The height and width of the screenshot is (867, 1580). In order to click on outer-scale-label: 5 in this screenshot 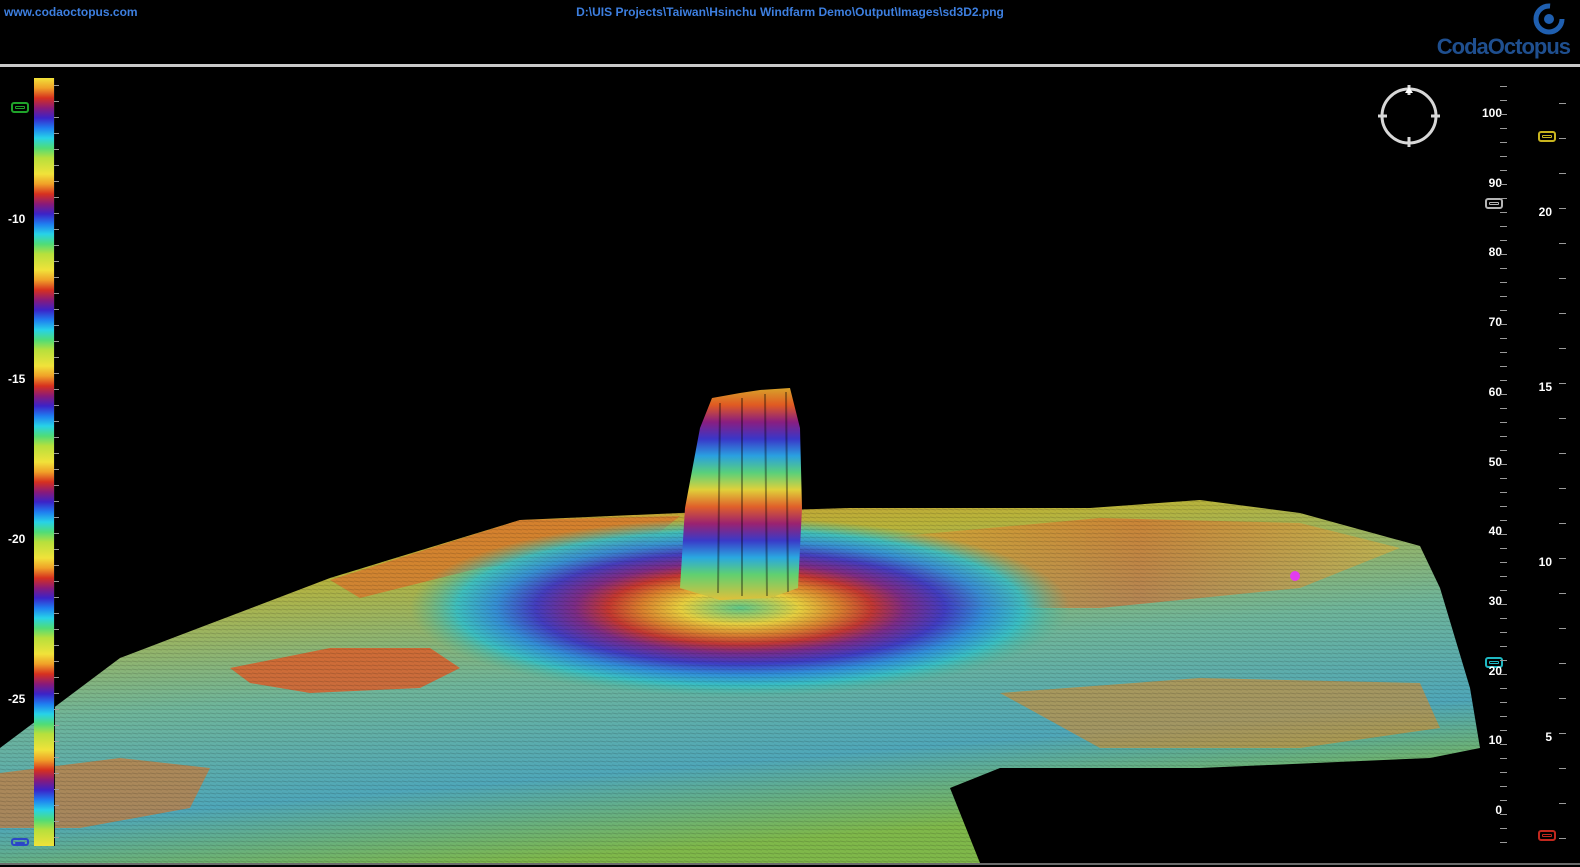, I will do `click(1548, 737)`.